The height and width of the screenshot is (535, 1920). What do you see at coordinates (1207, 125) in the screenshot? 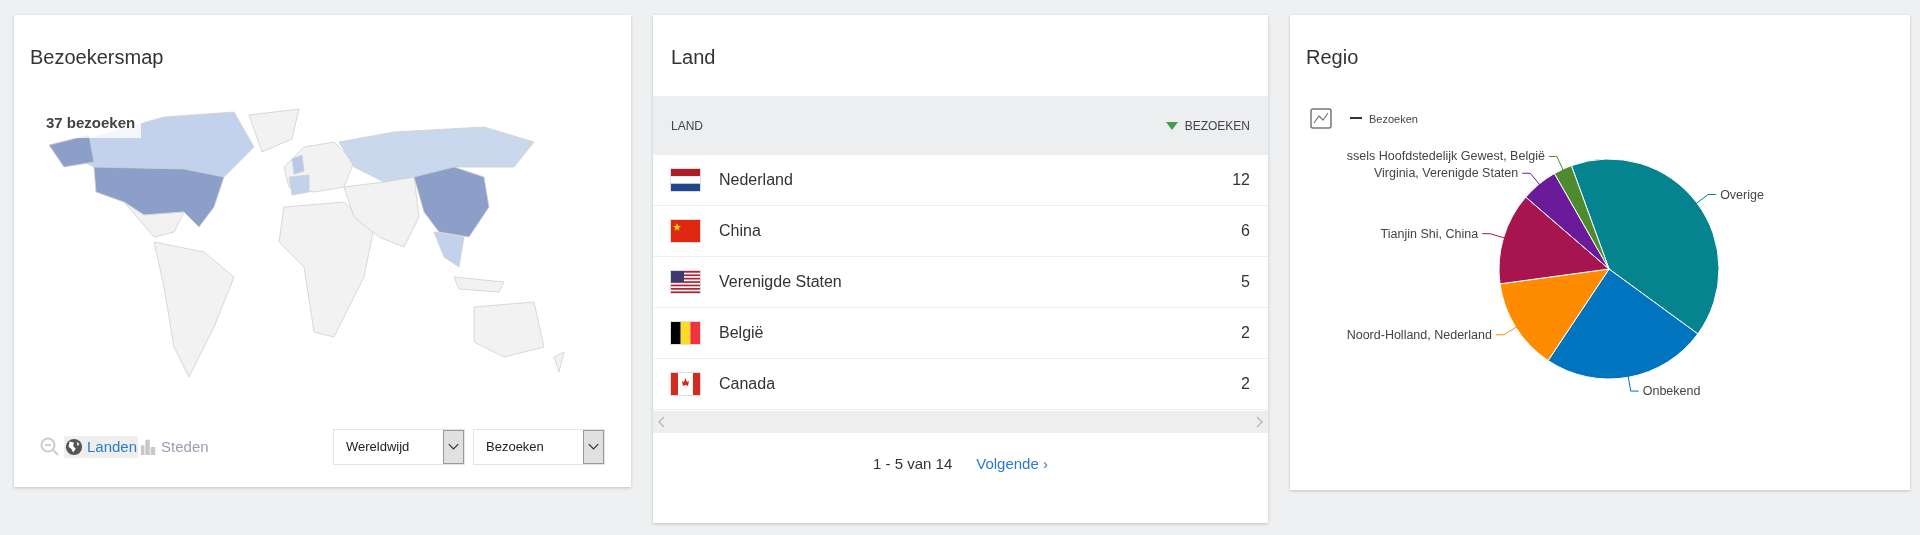
I see `column-header: BEZOEKEN` at bounding box center [1207, 125].